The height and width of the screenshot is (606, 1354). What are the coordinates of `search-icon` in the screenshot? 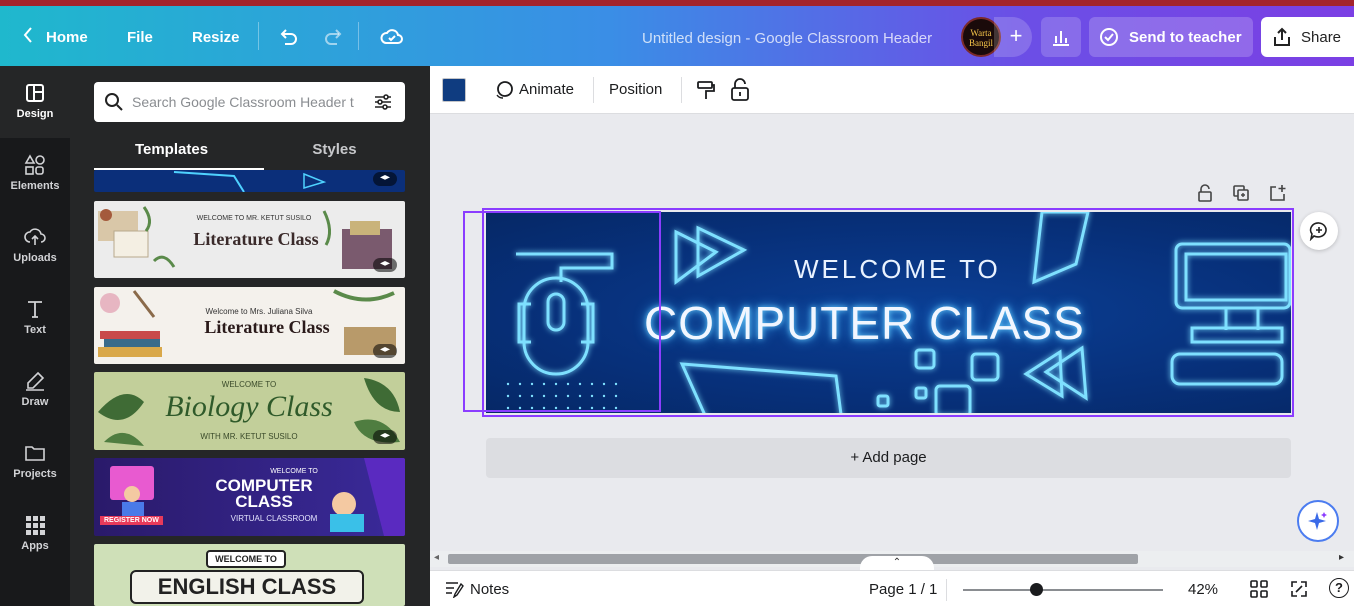 It's located at (114, 102).